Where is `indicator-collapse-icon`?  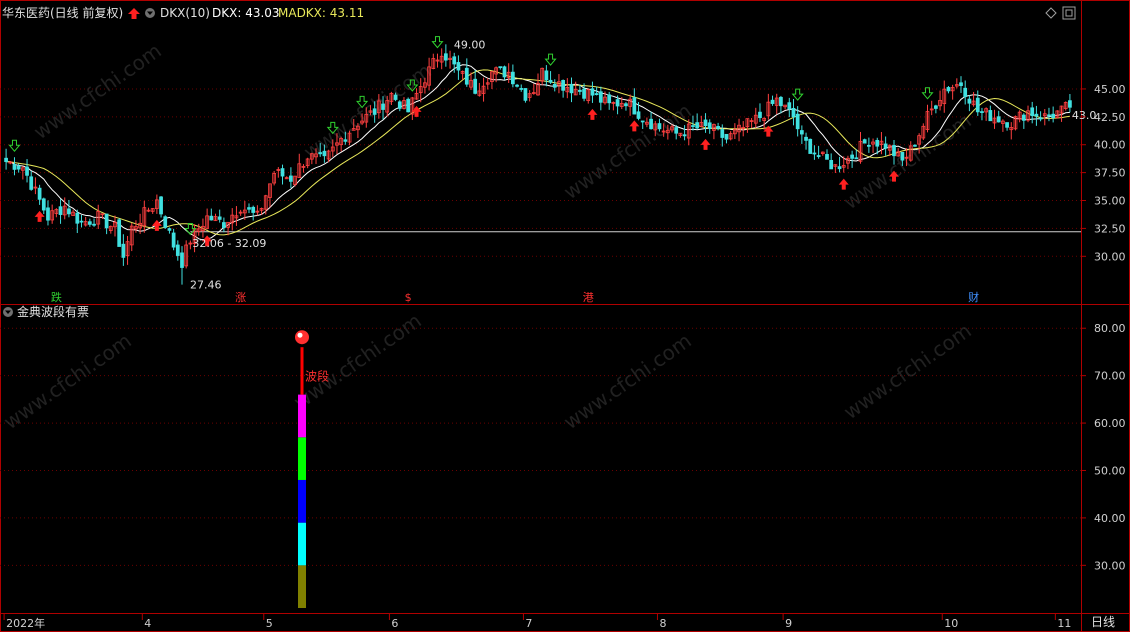 indicator-collapse-icon is located at coordinates (8, 312).